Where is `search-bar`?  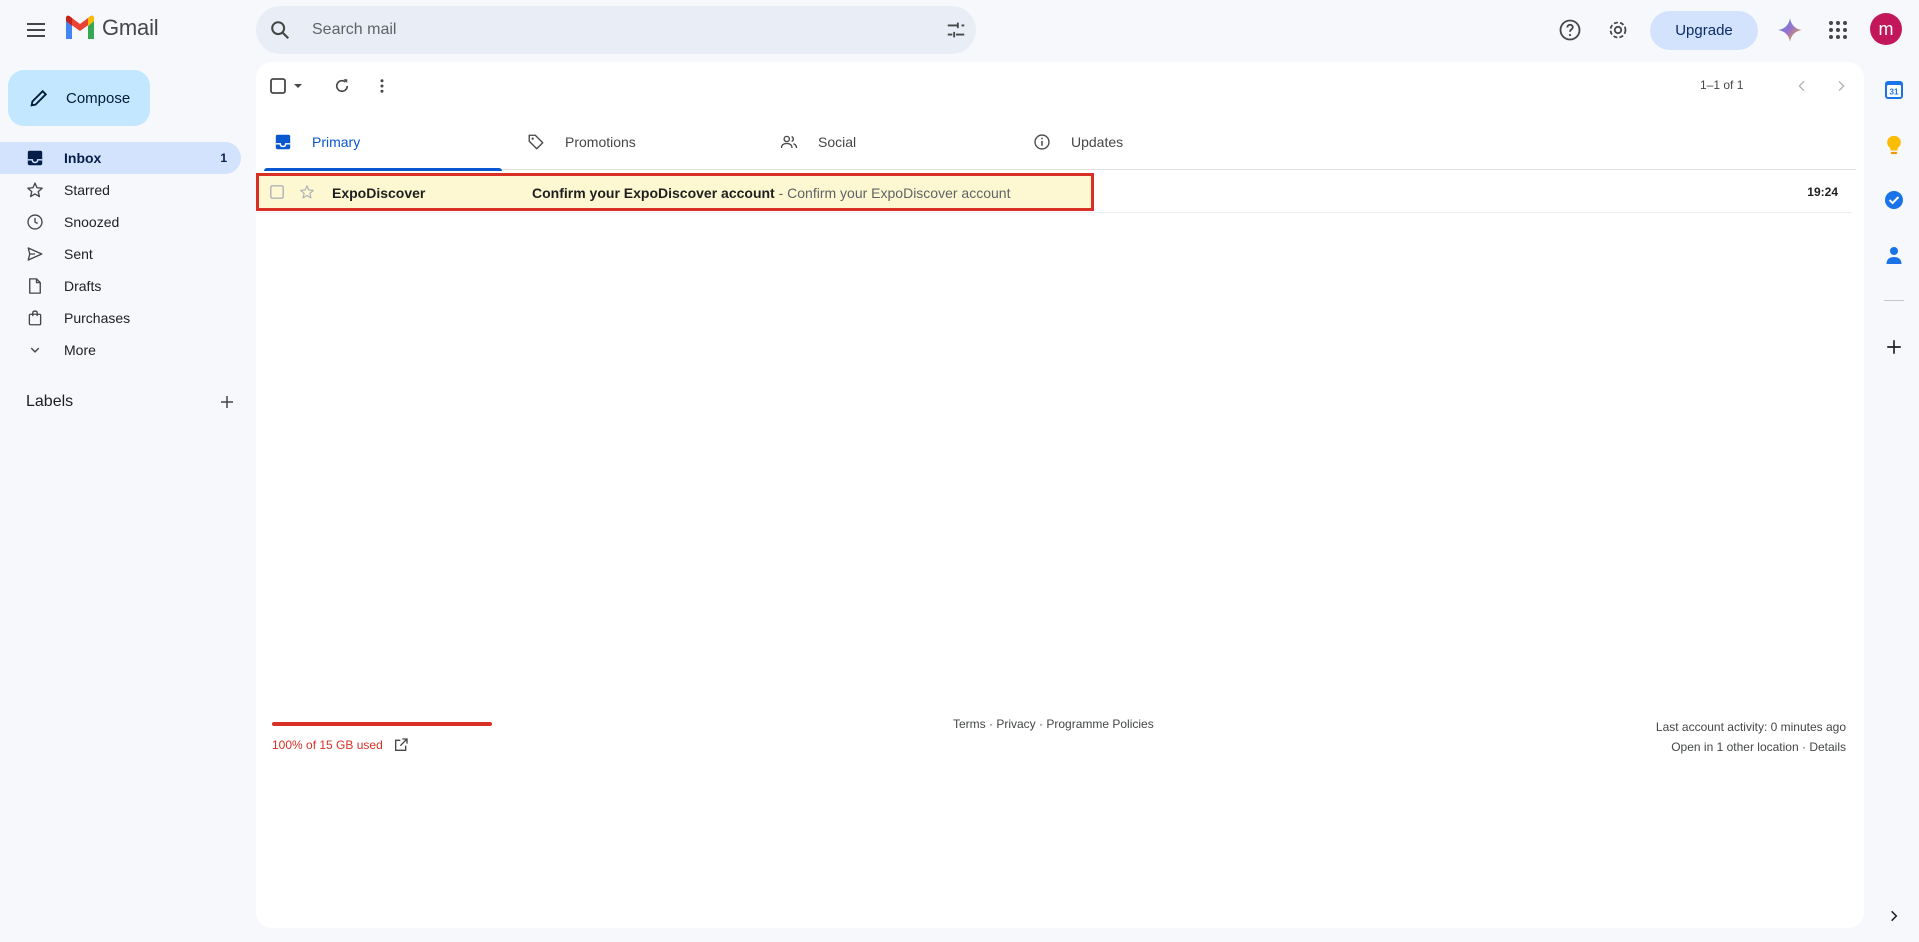
search-bar is located at coordinates (616, 30).